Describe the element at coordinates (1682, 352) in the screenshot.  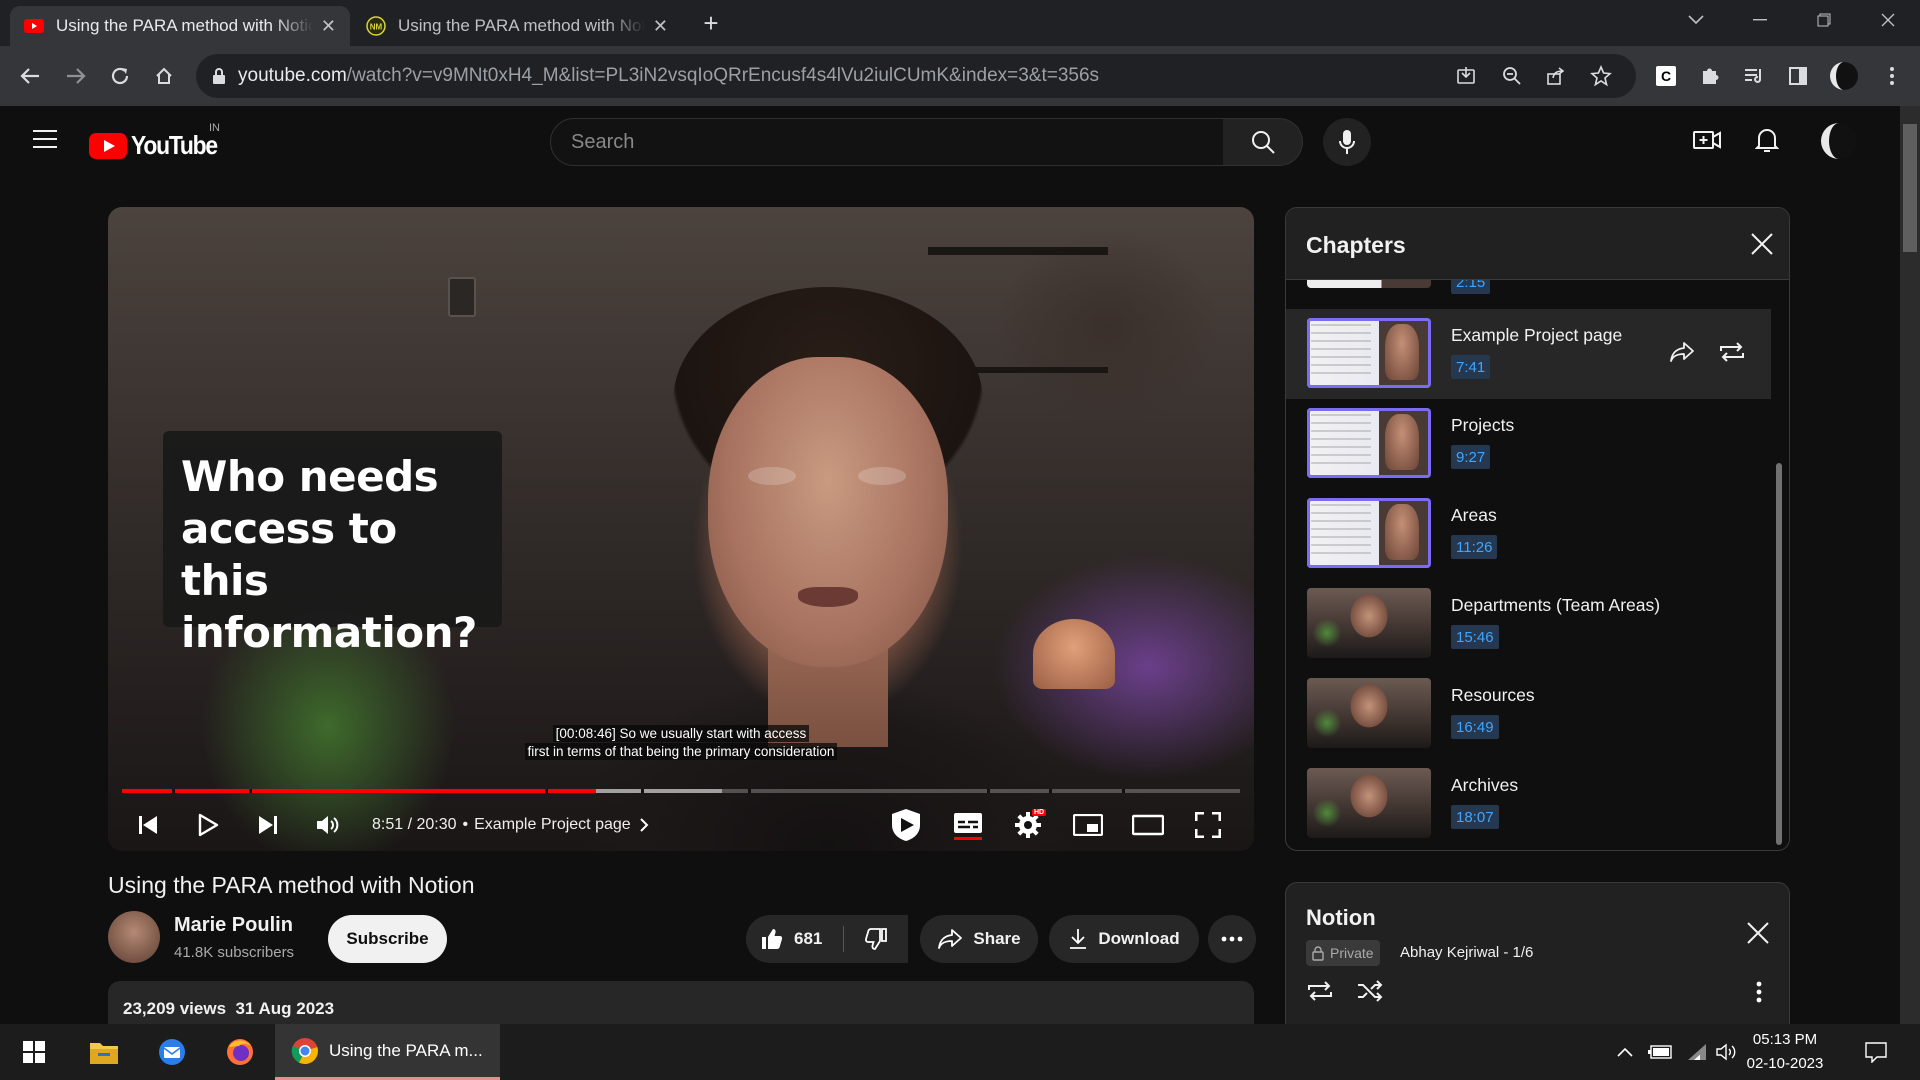
I see `share-chapter-icon` at that location.